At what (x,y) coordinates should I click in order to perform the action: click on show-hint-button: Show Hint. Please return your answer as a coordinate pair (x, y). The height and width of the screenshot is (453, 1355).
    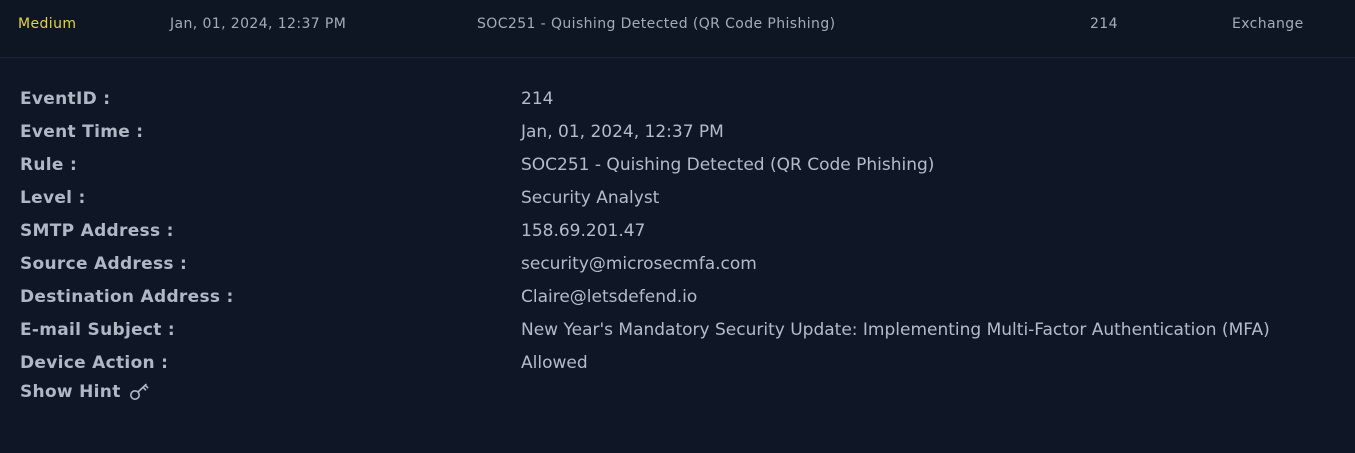
    Looking at the image, I should click on (85, 392).